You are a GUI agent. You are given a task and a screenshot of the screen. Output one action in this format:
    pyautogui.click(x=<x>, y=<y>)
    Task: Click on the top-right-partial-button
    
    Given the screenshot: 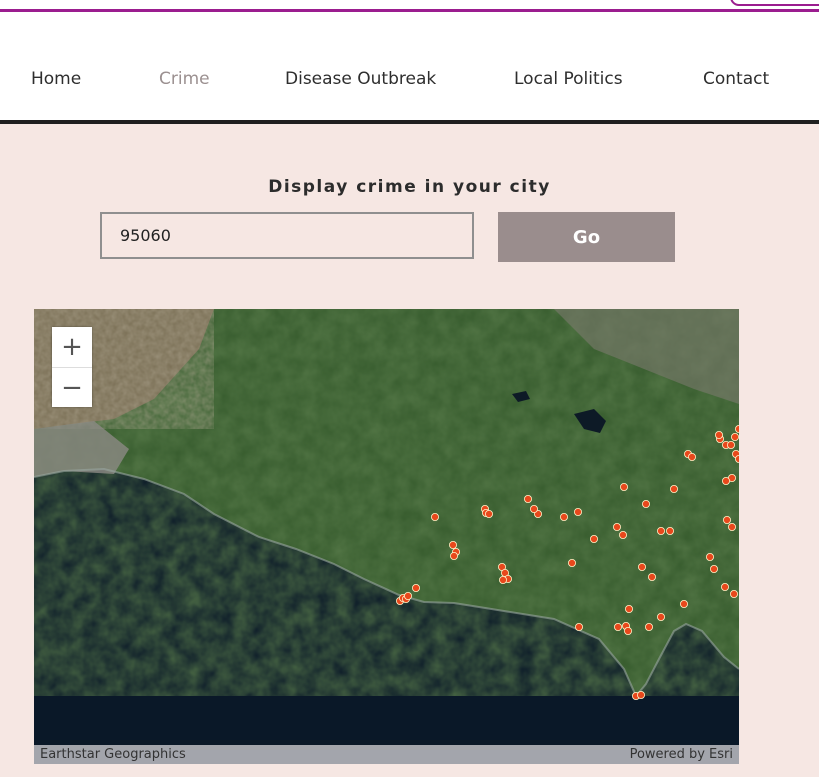 What is the action you would take?
    pyautogui.click(x=774, y=3)
    